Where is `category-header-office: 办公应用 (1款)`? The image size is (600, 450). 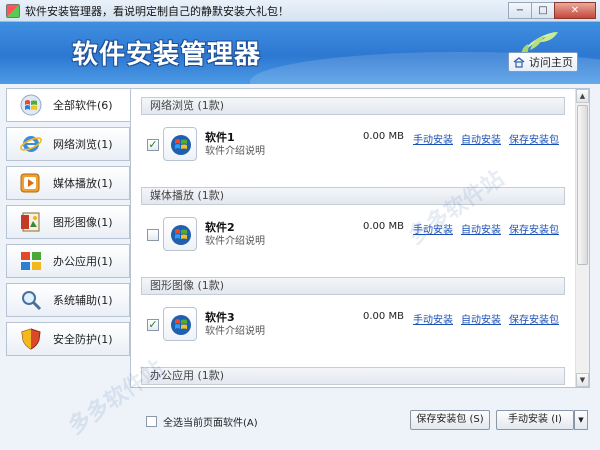
category-header-office: 办公应用 (1款) is located at coordinates (353, 376).